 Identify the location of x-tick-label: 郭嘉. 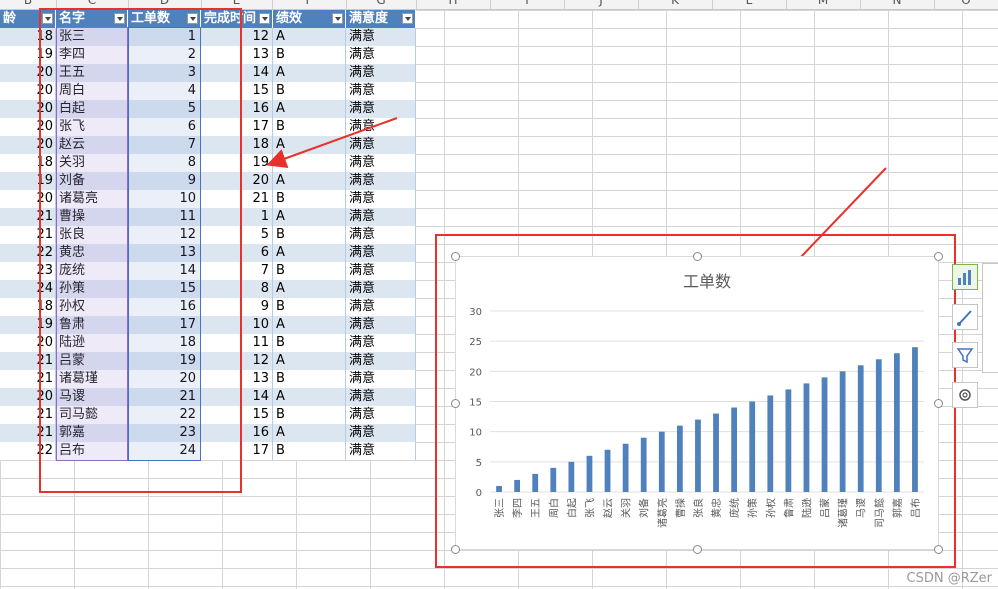
(897, 508).